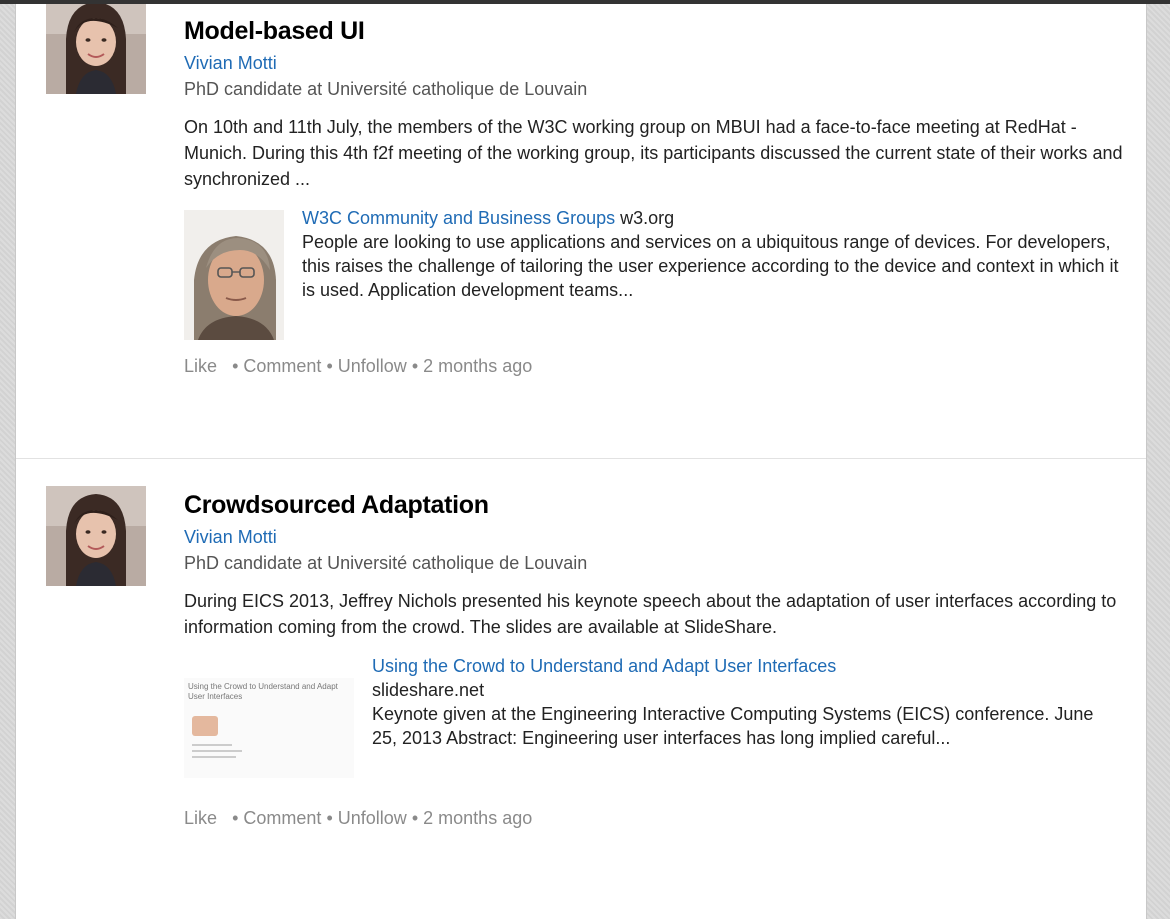 The width and height of the screenshot is (1170, 919). Describe the element at coordinates (234, 275) in the screenshot. I see `attachment-thumbnail` at that location.